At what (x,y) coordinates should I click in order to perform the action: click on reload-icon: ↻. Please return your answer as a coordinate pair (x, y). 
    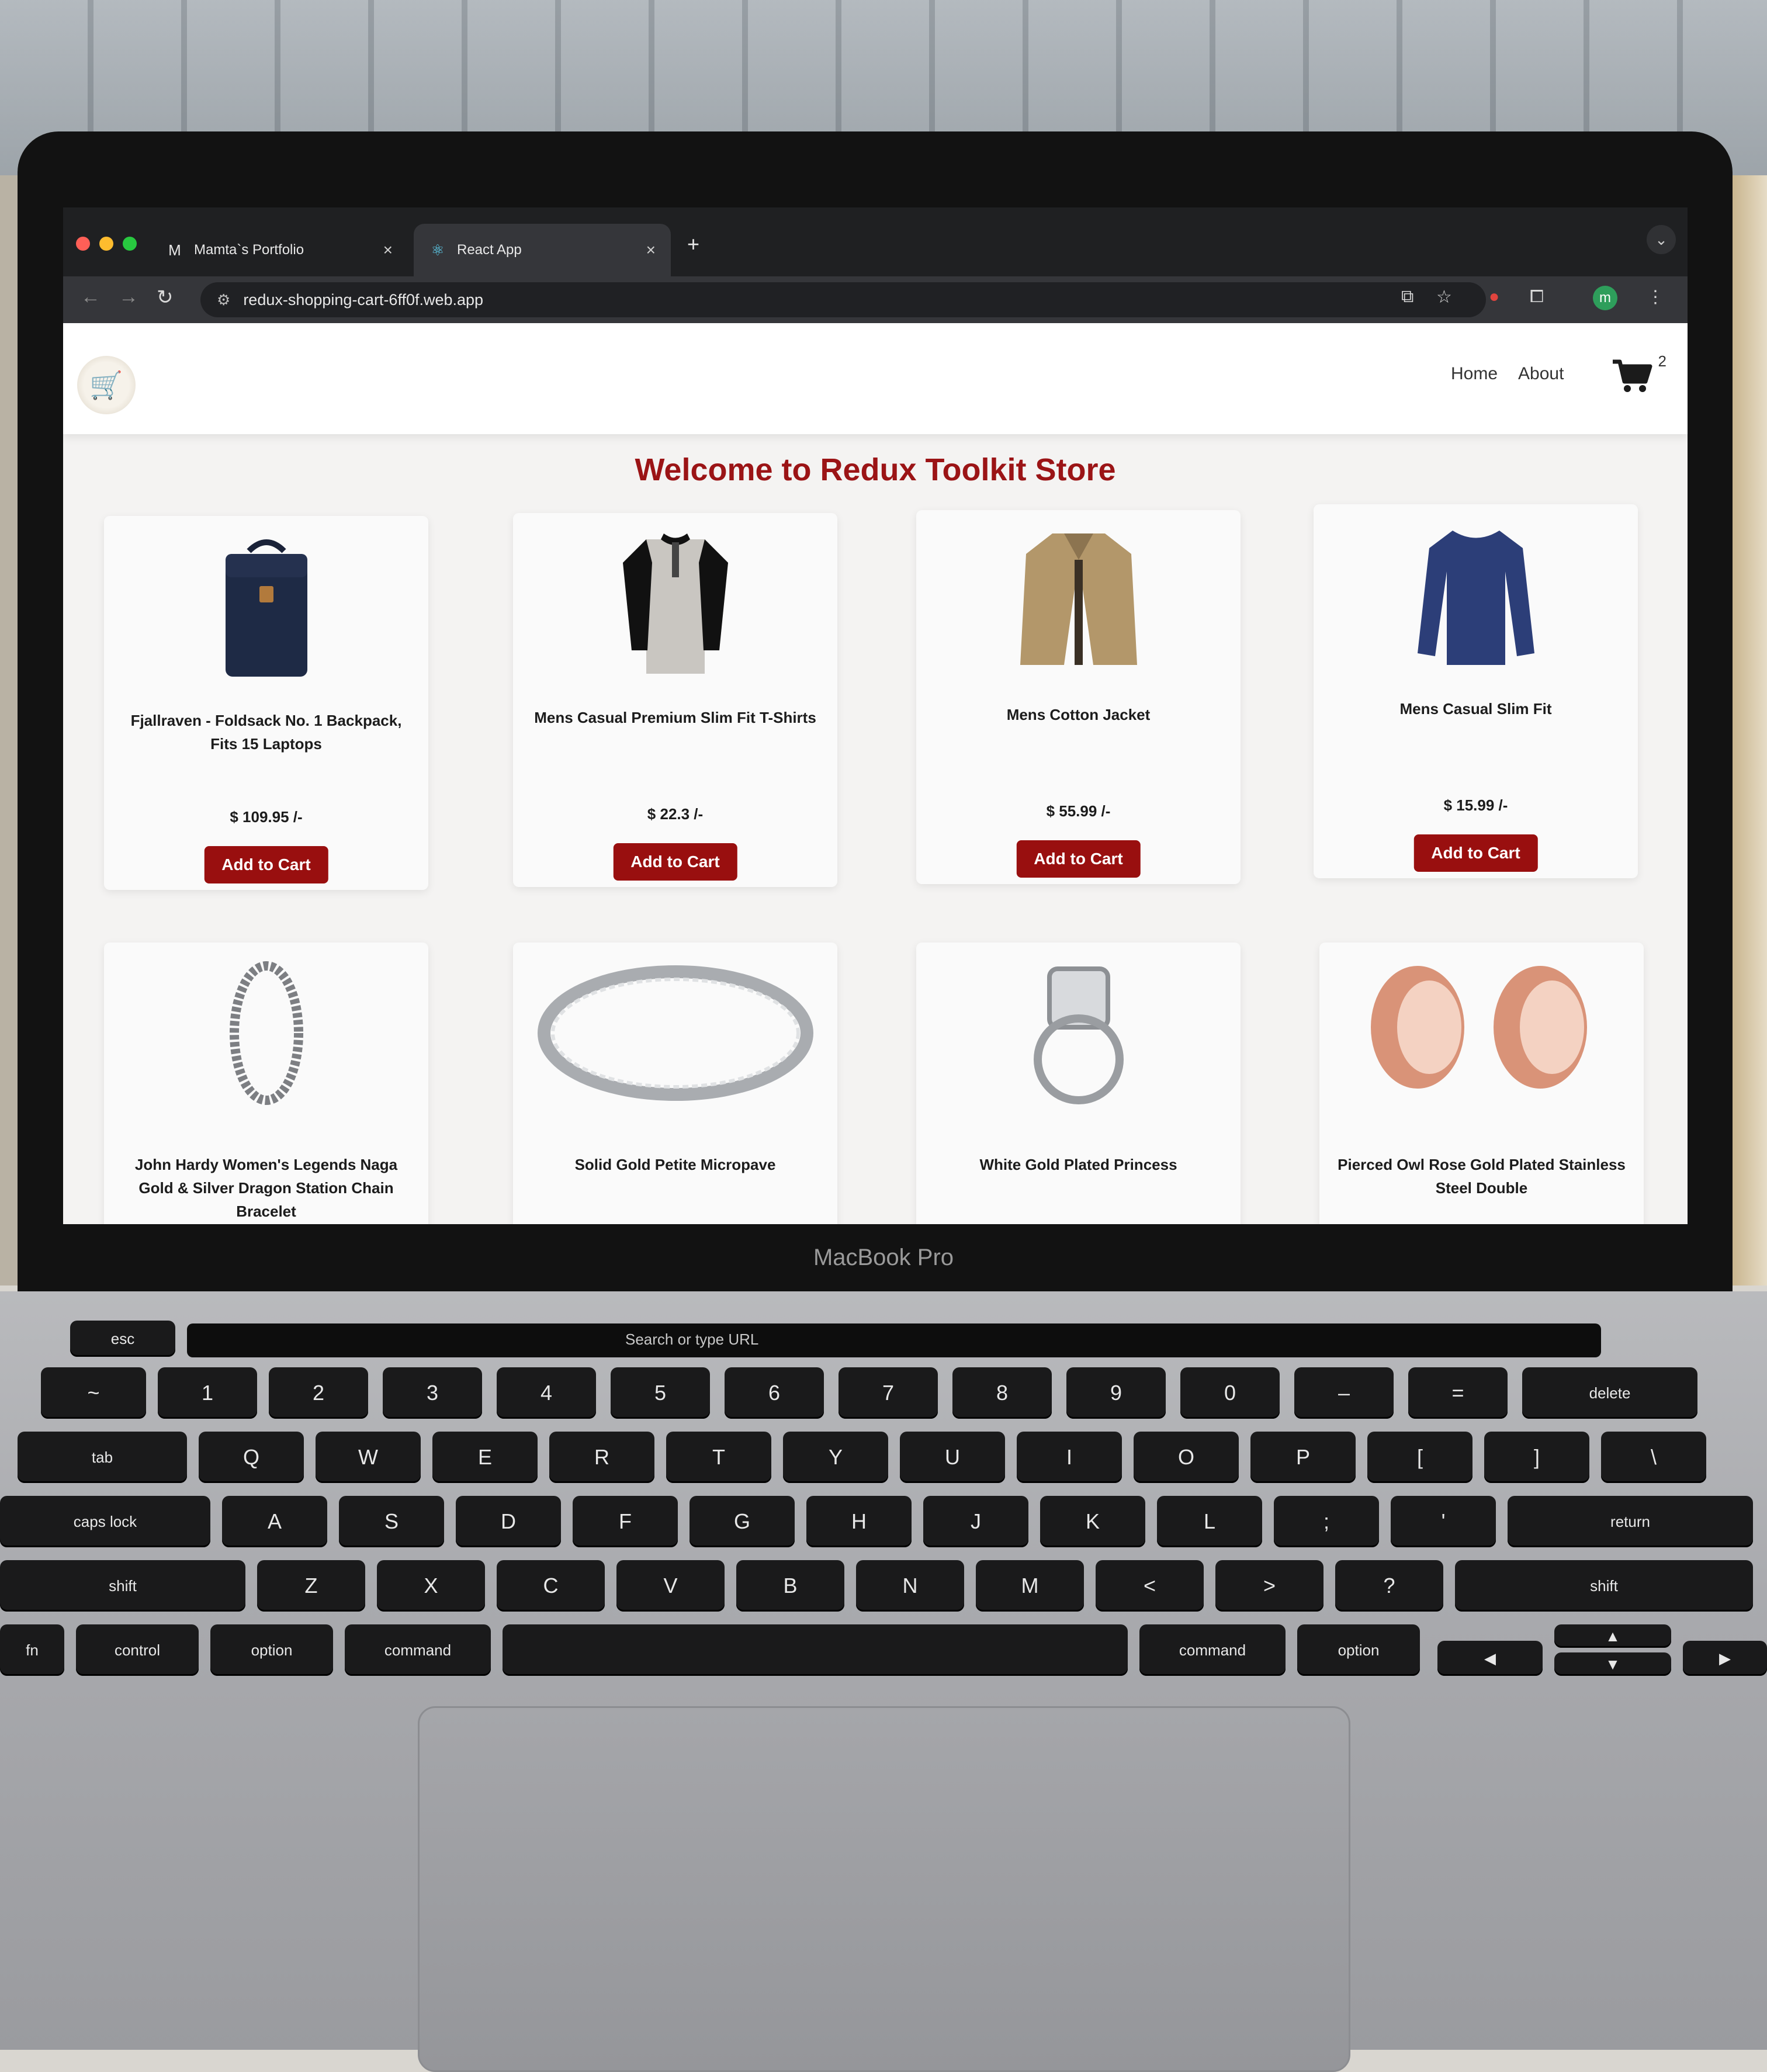
    Looking at the image, I should click on (165, 298).